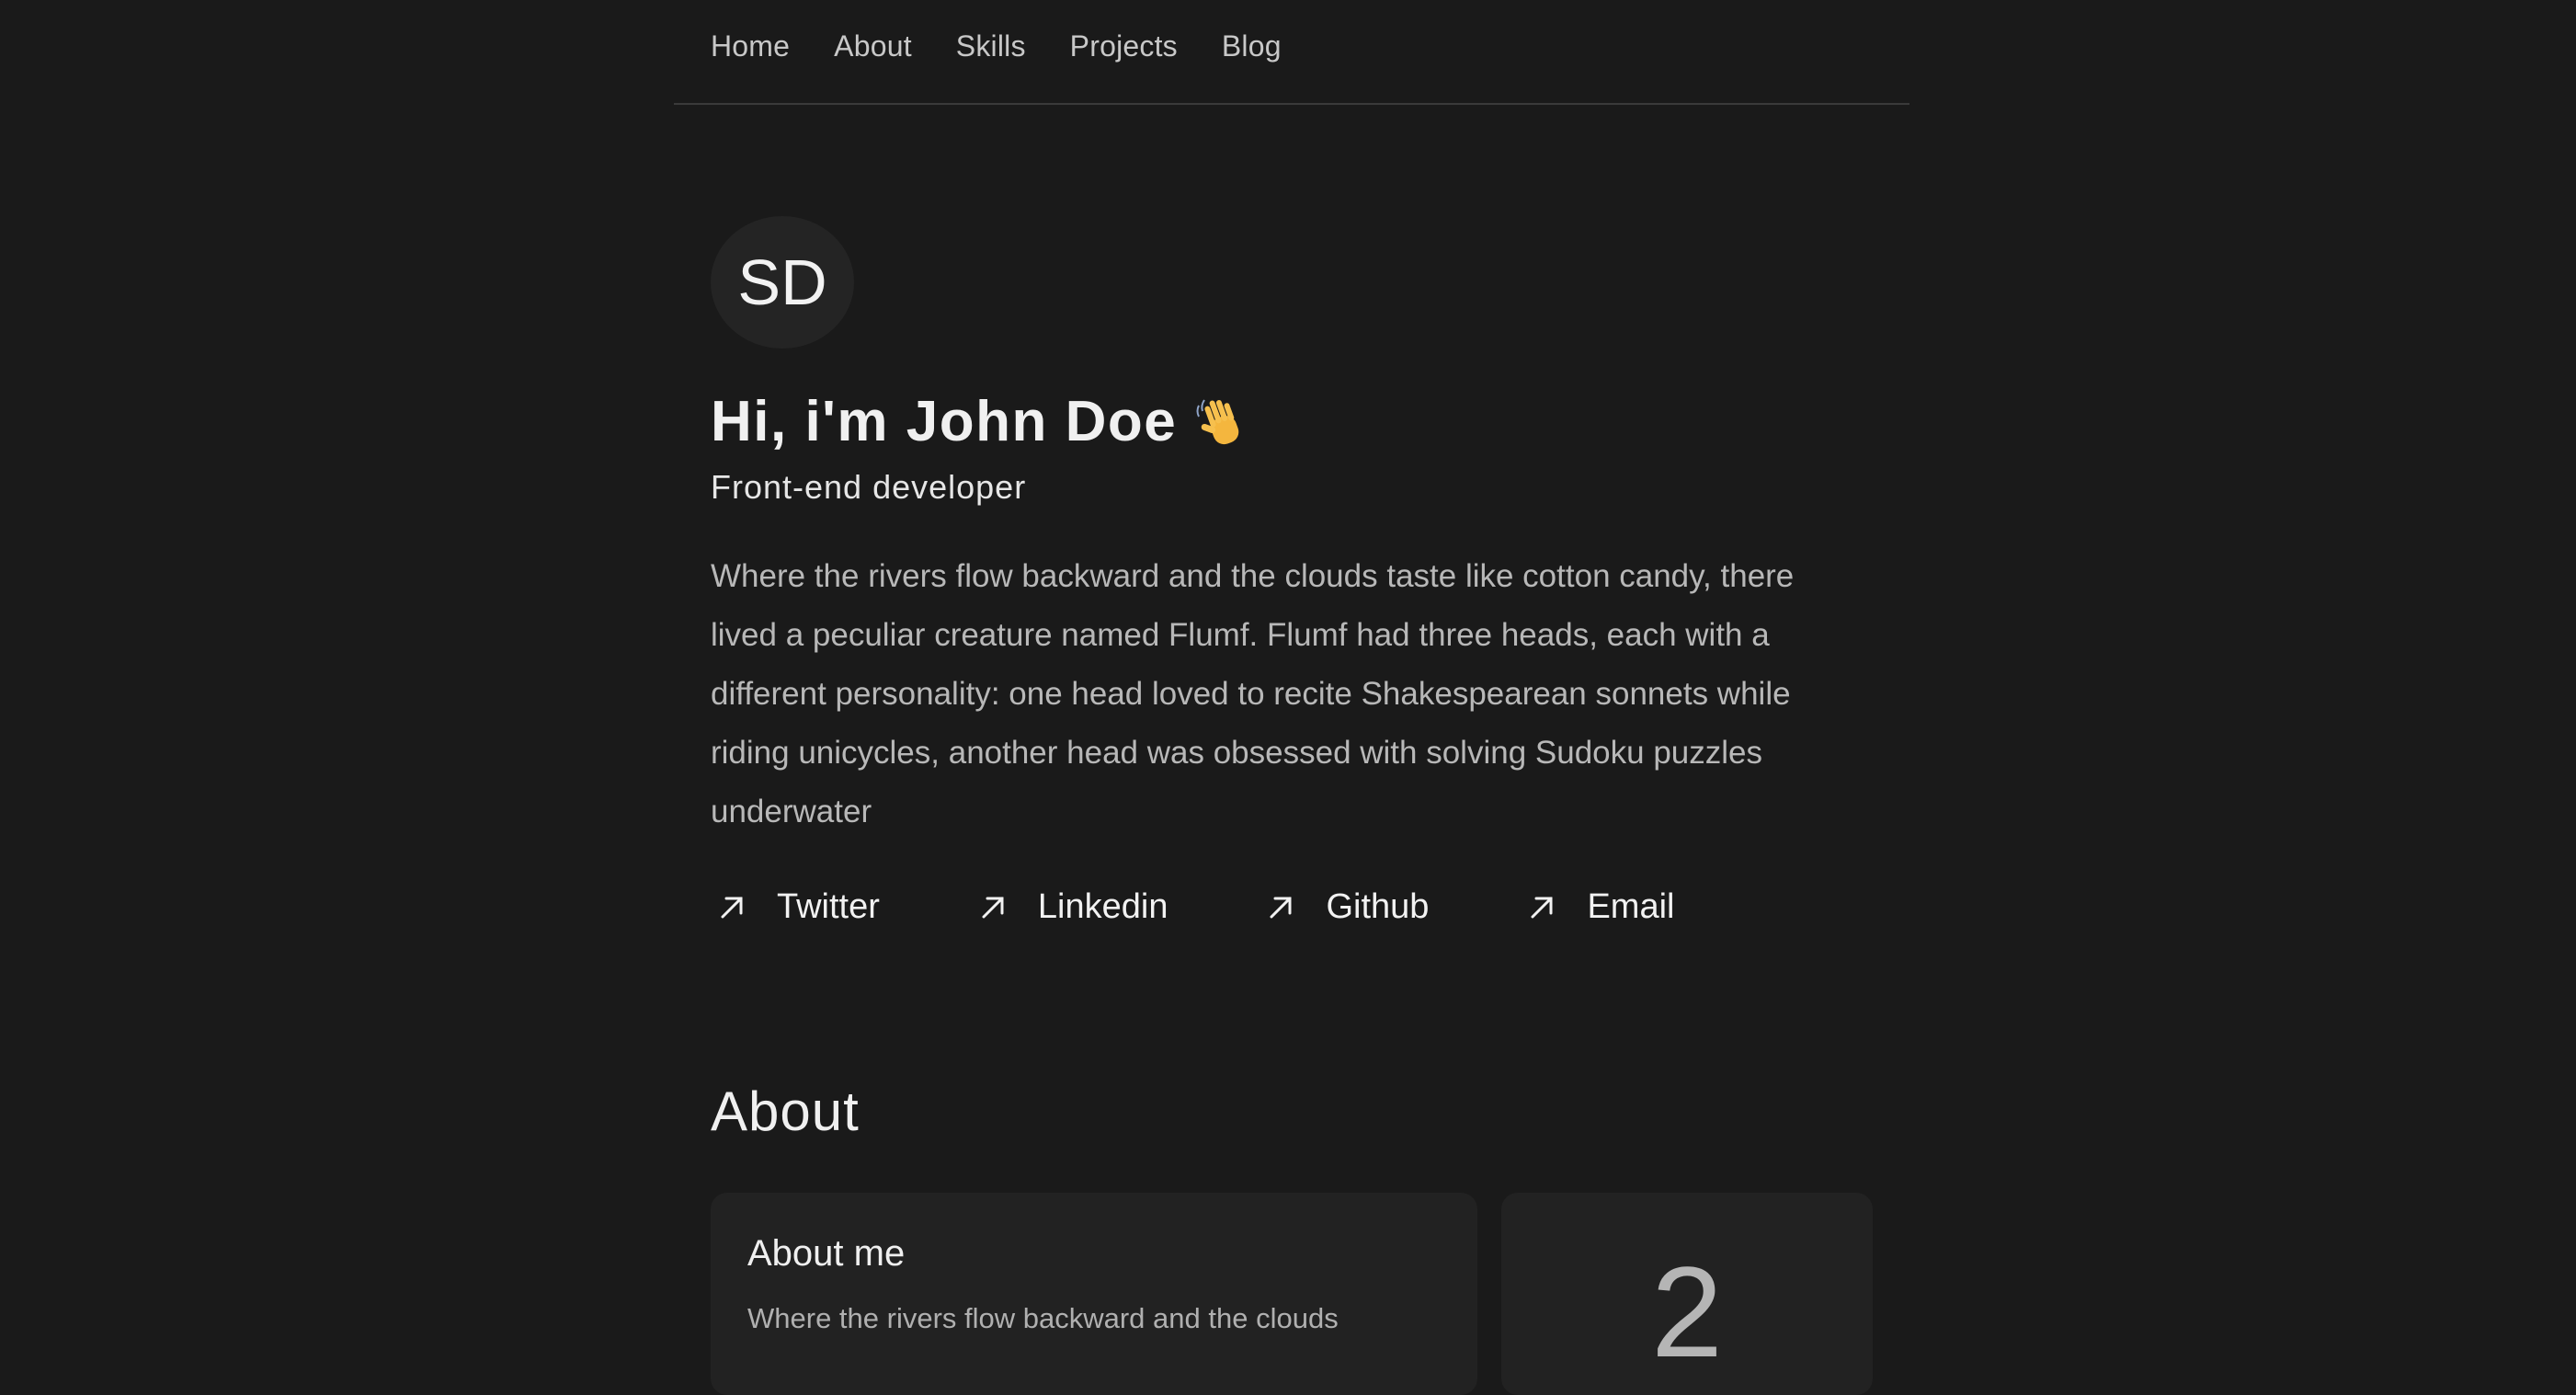 The width and height of the screenshot is (2576, 1395). I want to click on hero-greeting: Hi, i'm John Doe, so click(1292, 422).